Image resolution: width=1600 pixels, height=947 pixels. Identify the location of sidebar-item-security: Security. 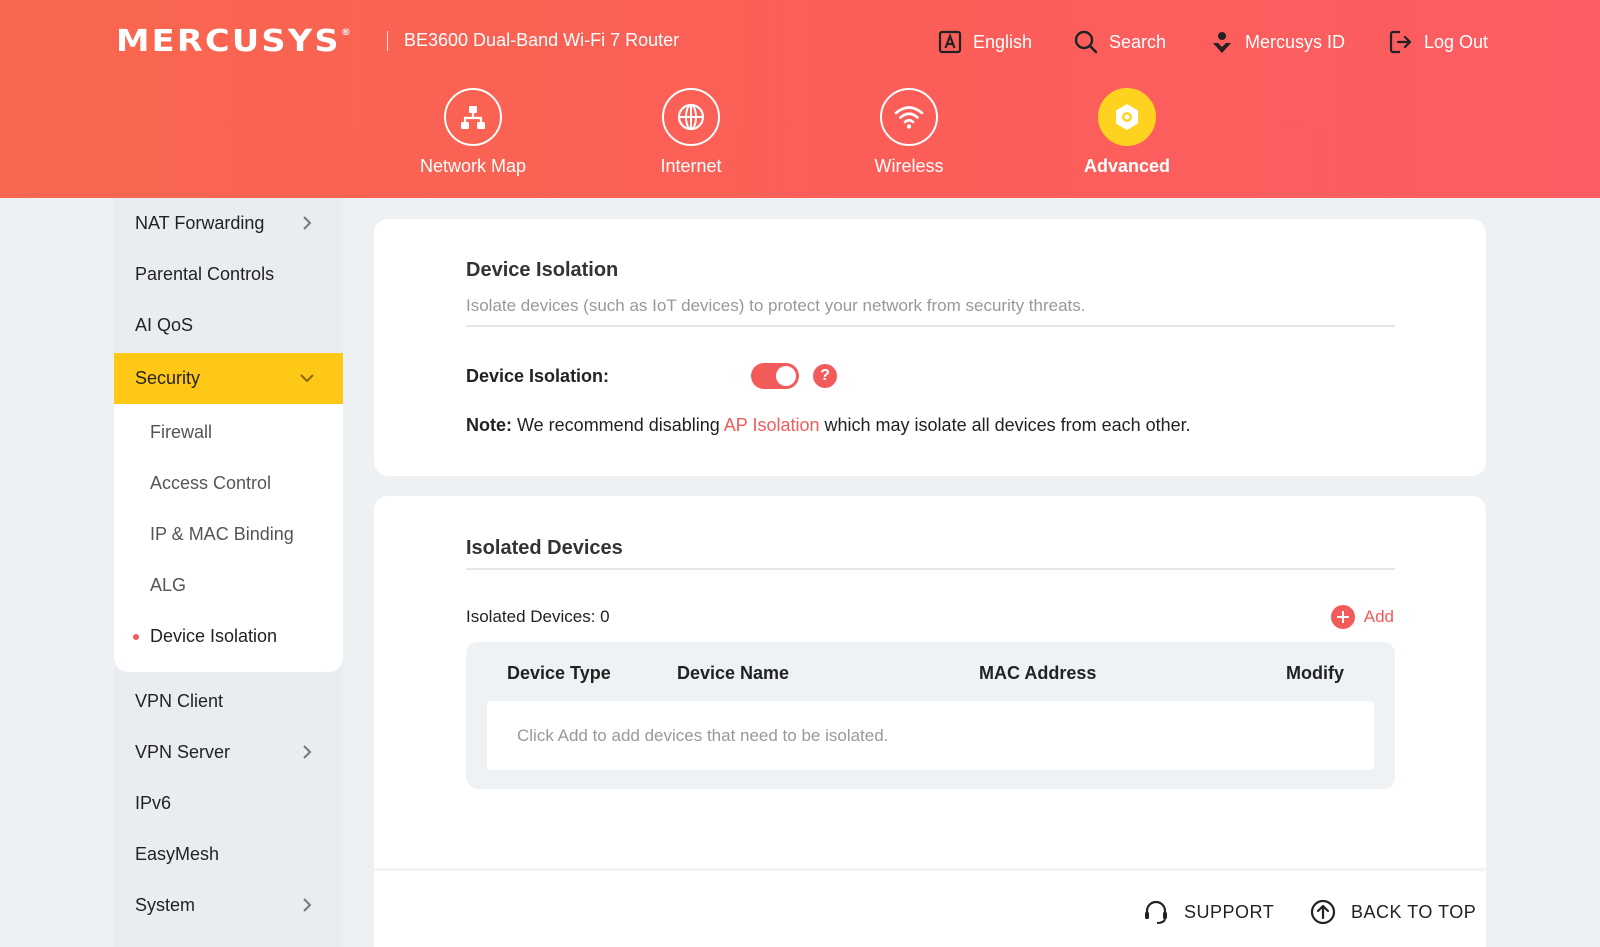
(228, 378).